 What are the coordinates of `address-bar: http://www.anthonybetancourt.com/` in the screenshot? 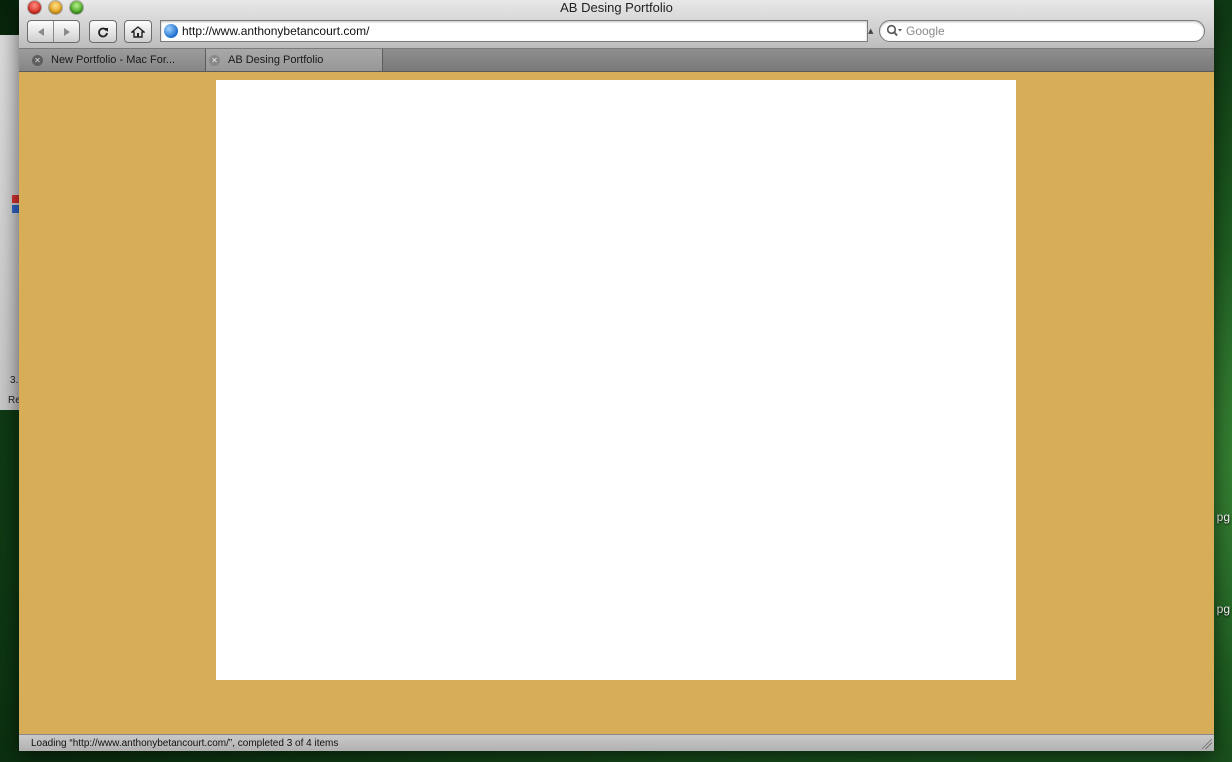 It's located at (514, 31).